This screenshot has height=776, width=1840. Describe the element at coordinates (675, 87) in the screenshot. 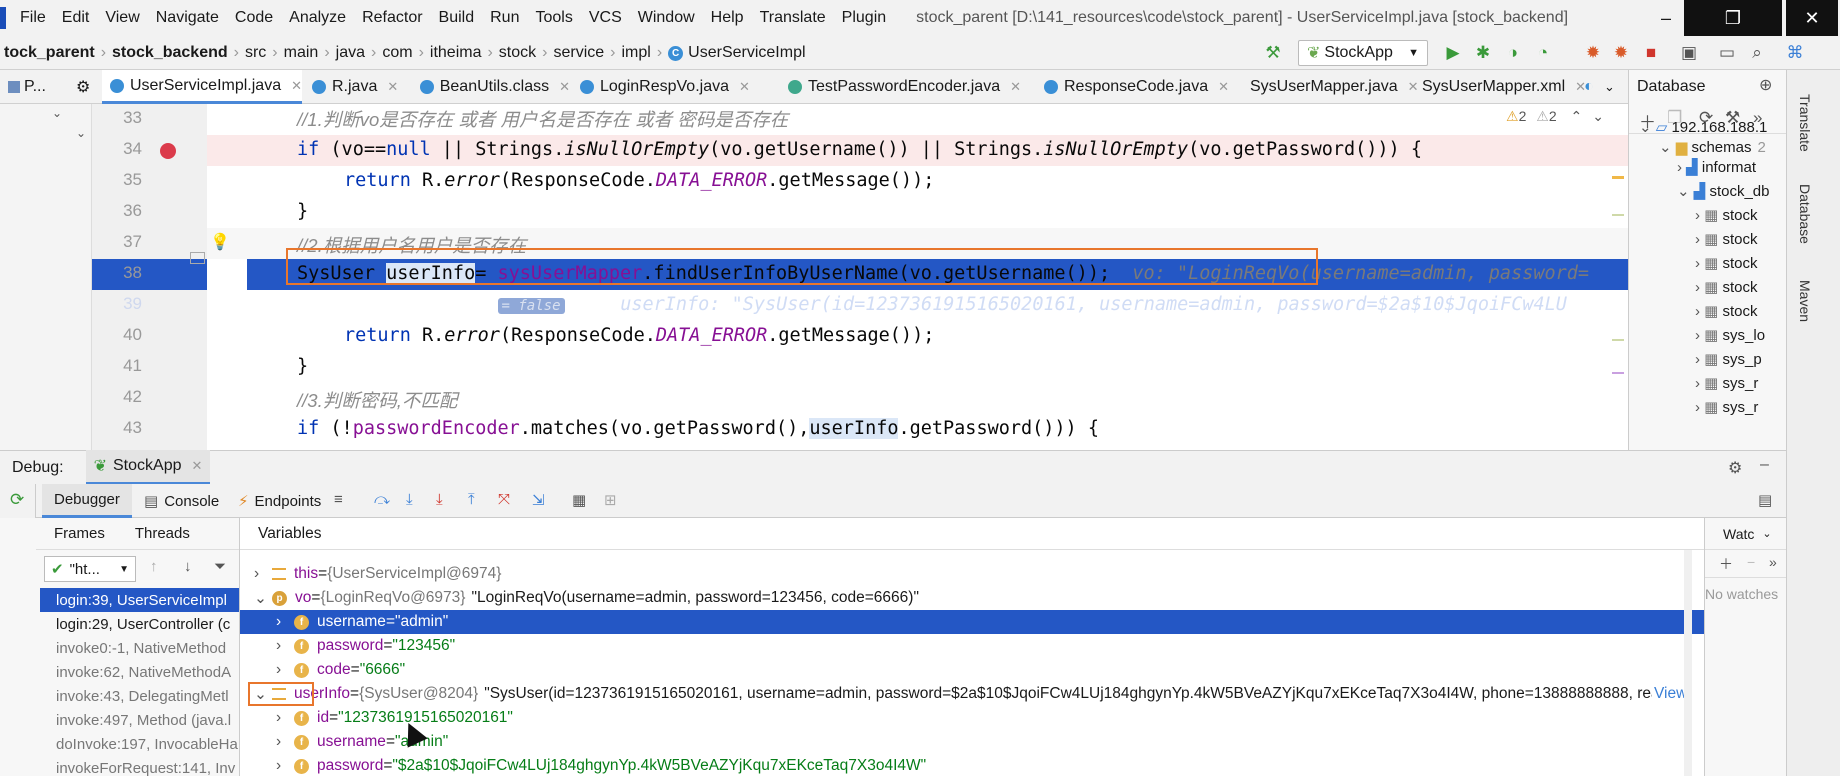

I see `tab-loginrespvo-java: LoginRespVo.java ✕` at that location.